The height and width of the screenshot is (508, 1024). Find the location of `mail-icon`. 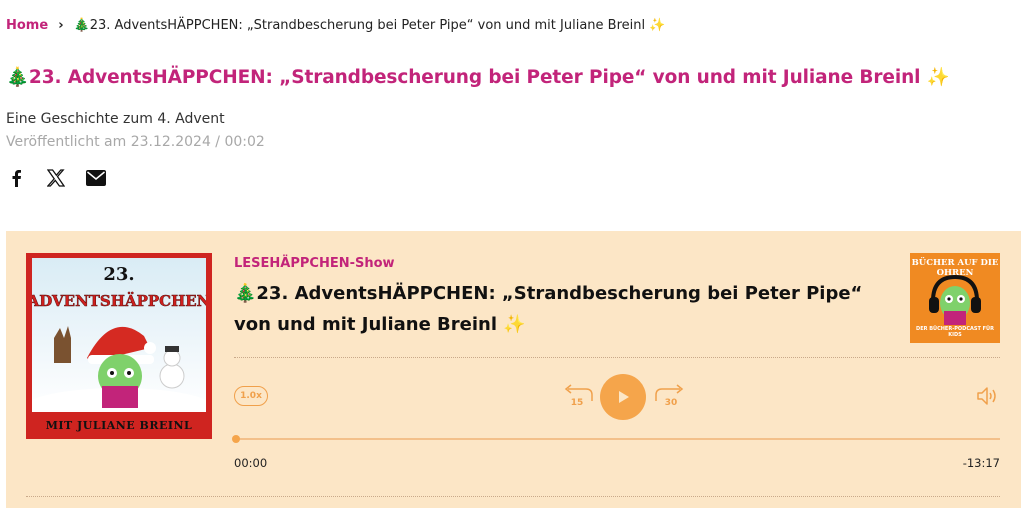

mail-icon is located at coordinates (96, 178).